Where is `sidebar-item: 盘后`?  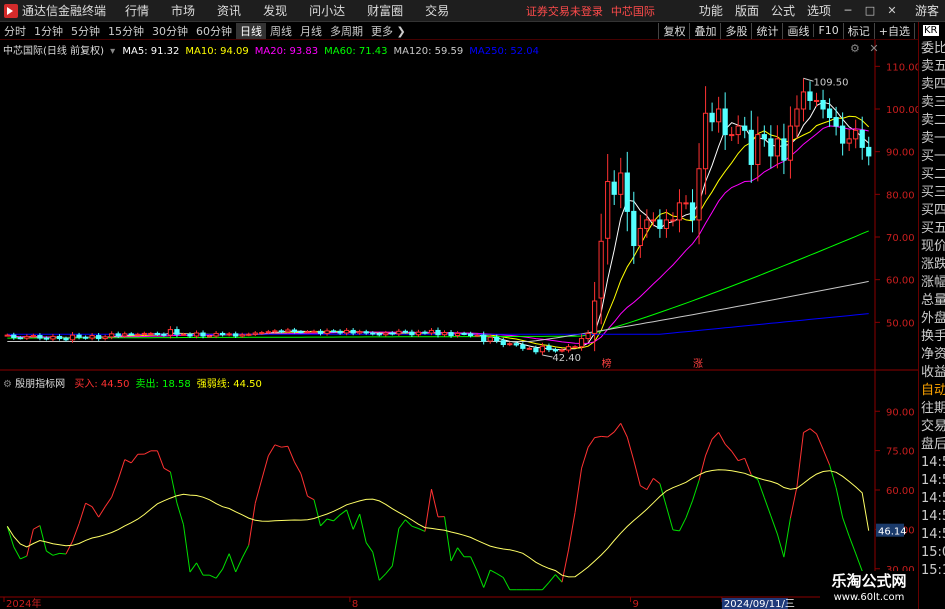 sidebar-item: 盘后 is located at coordinates (932, 445).